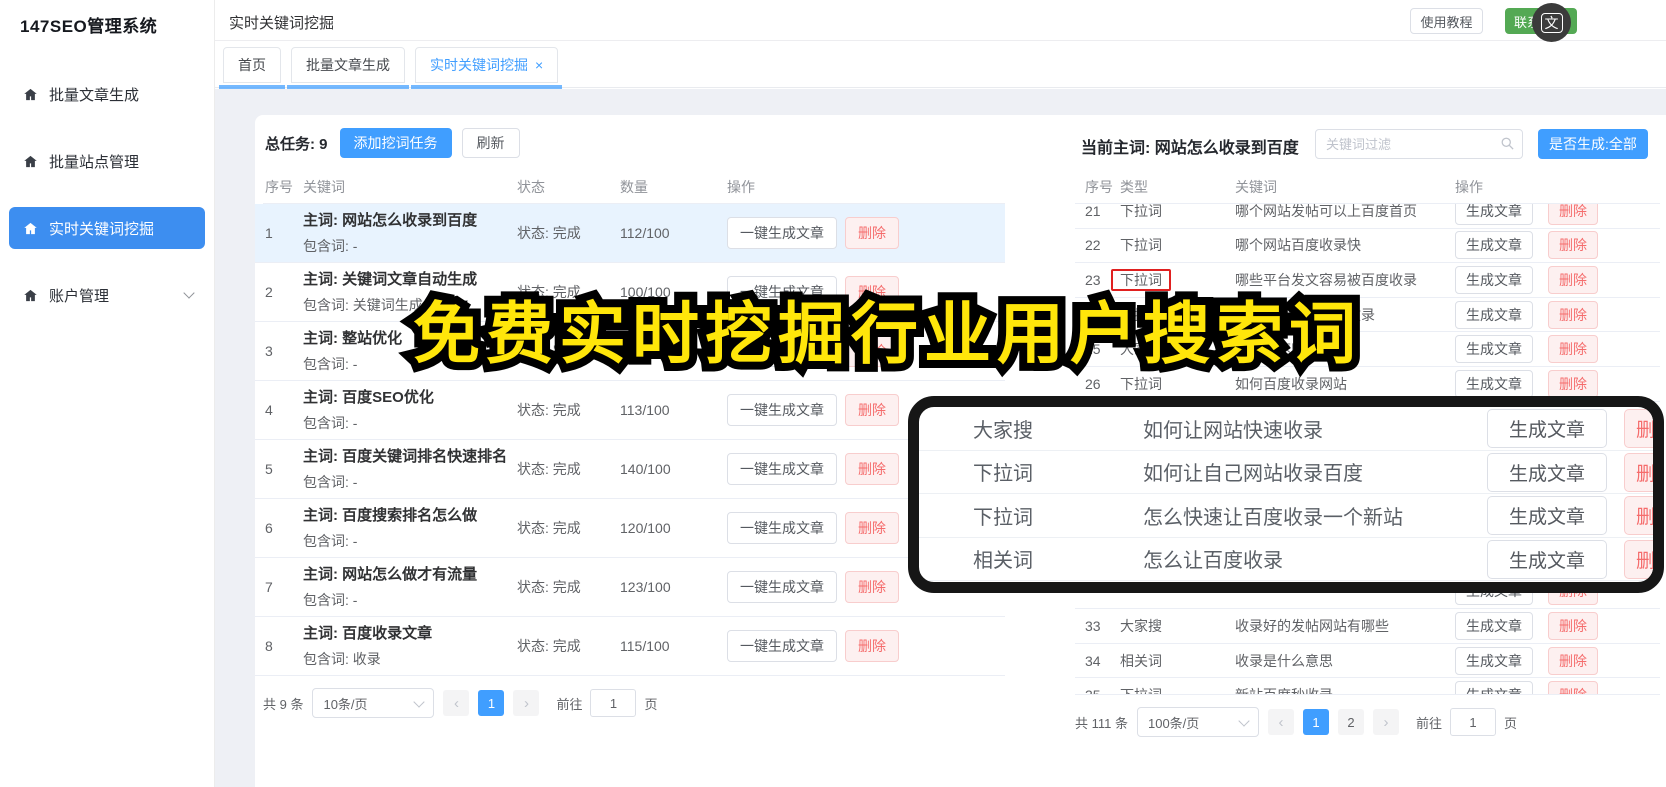 The height and width of the screenshot is (787, 1666). Describe the element at coordinates (269, 528) in the screenshot. I see `row-number: 6` at that location.